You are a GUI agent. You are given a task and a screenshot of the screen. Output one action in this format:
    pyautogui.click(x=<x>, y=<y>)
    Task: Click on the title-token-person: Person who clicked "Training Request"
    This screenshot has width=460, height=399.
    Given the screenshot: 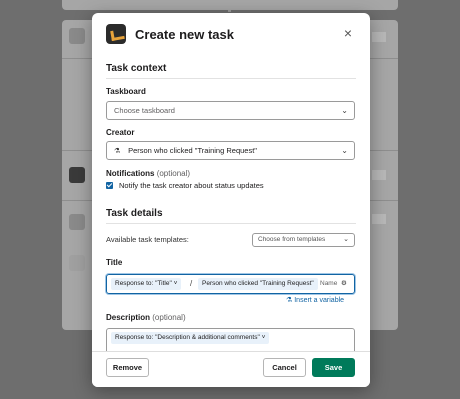 What is the action you would take?
    pyautogui.click(x=258, y=284)
    